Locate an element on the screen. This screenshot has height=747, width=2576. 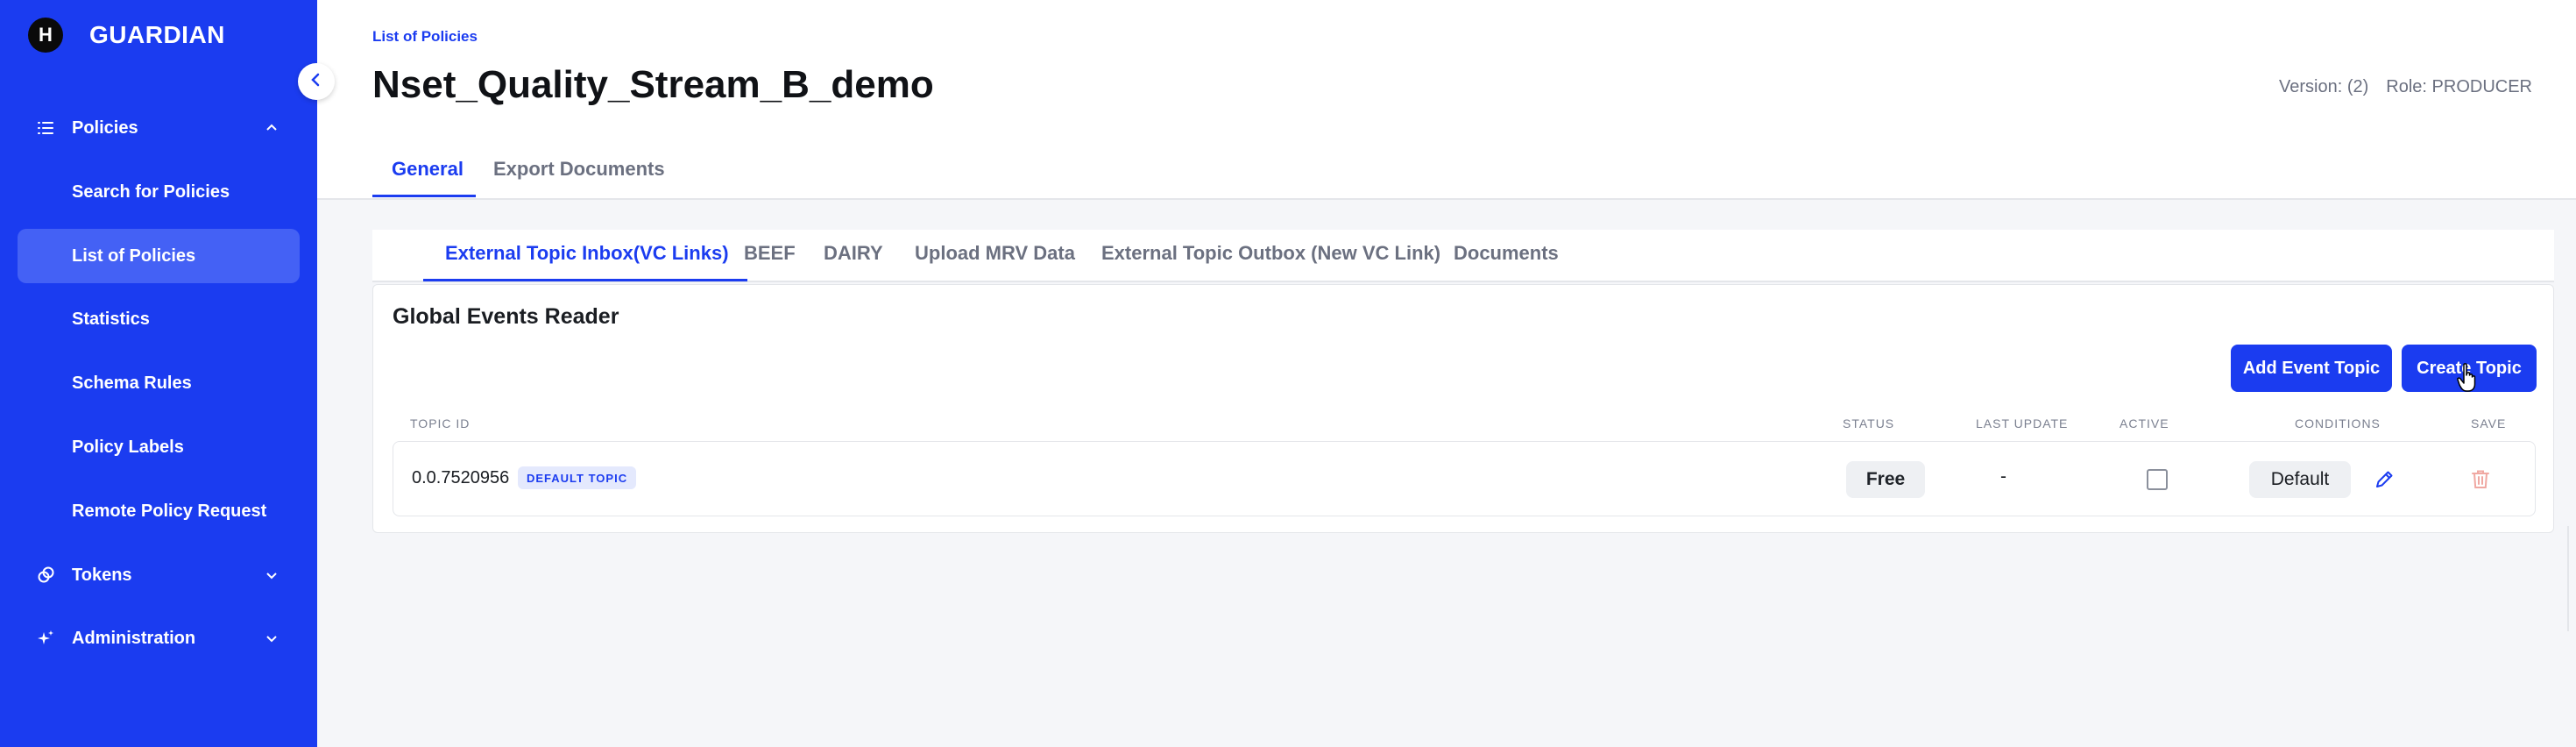
sidebar-group-label: Administration is located at coordinates (134, 638).